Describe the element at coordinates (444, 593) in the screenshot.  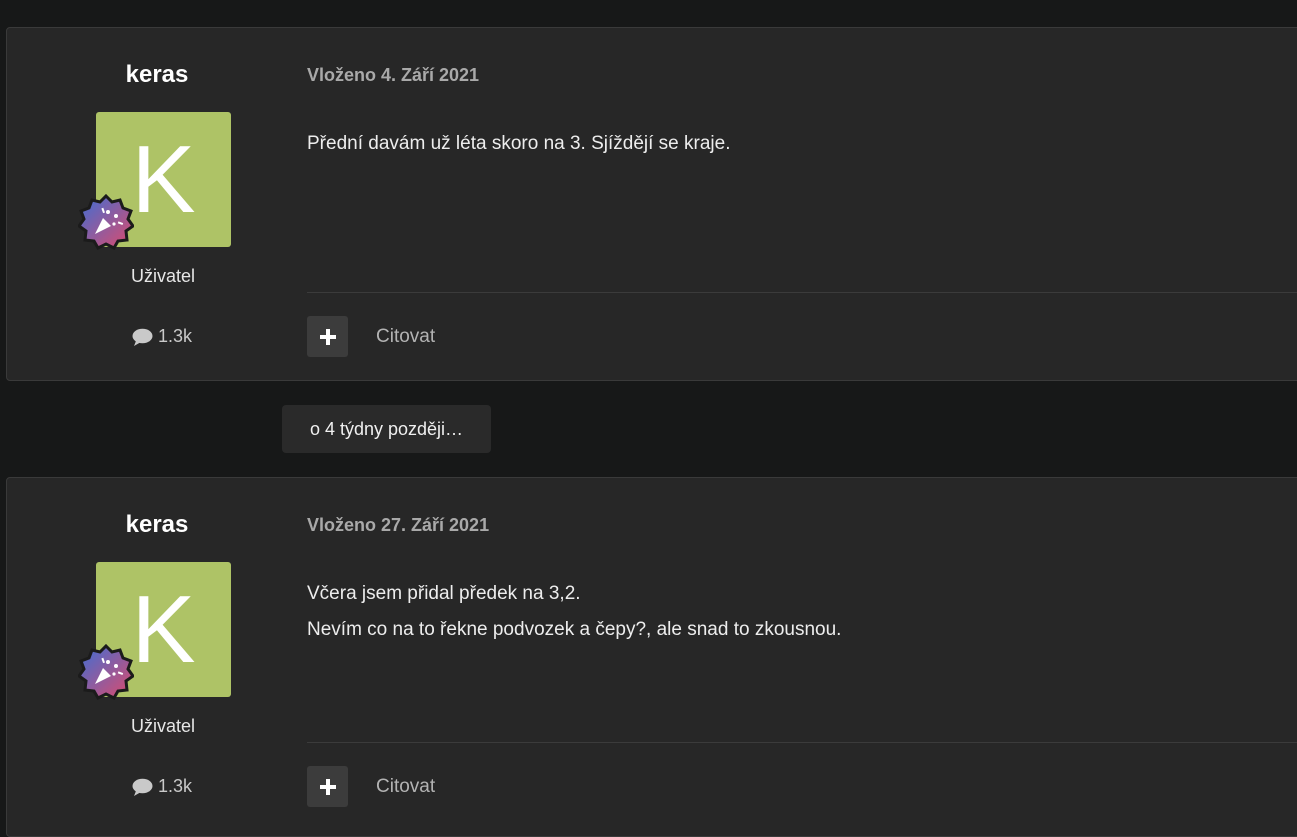
I see `post-body-line: Včera jsem přidal předek na 3,2.` at that location.